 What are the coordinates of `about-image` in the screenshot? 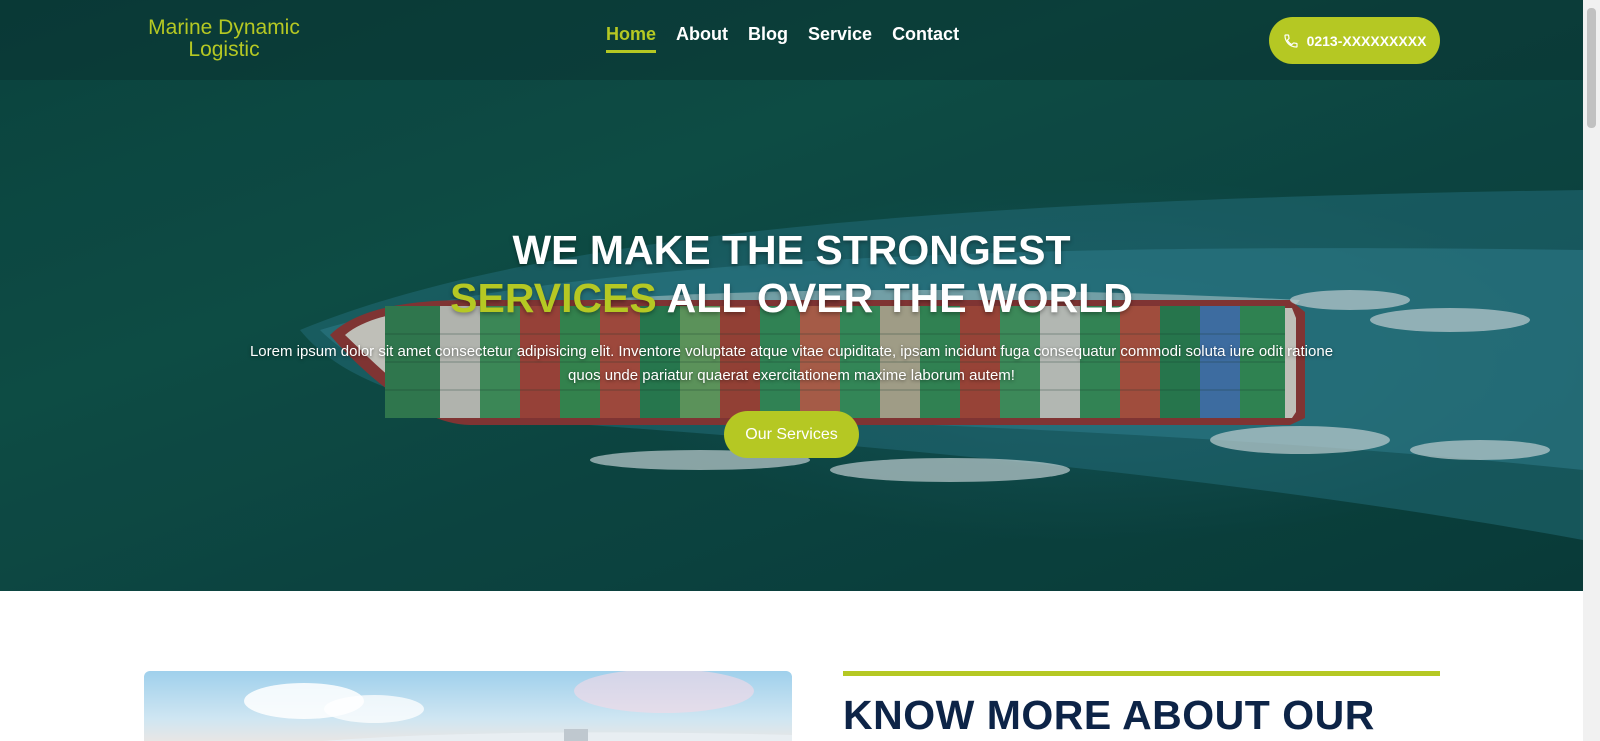 It's located at (468, 706).